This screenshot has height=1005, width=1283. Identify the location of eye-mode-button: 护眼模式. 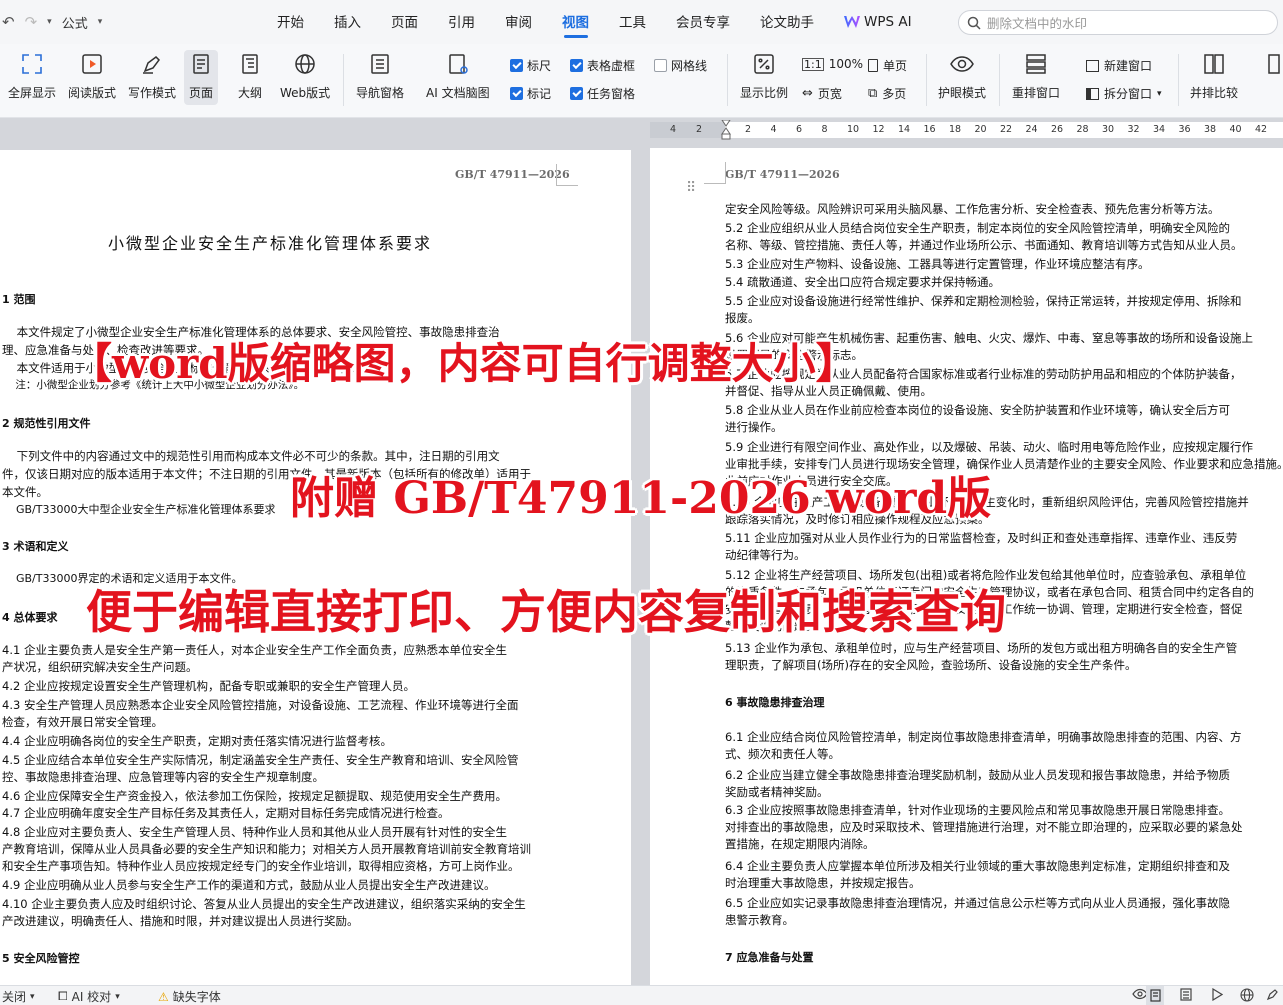
(962, 76).